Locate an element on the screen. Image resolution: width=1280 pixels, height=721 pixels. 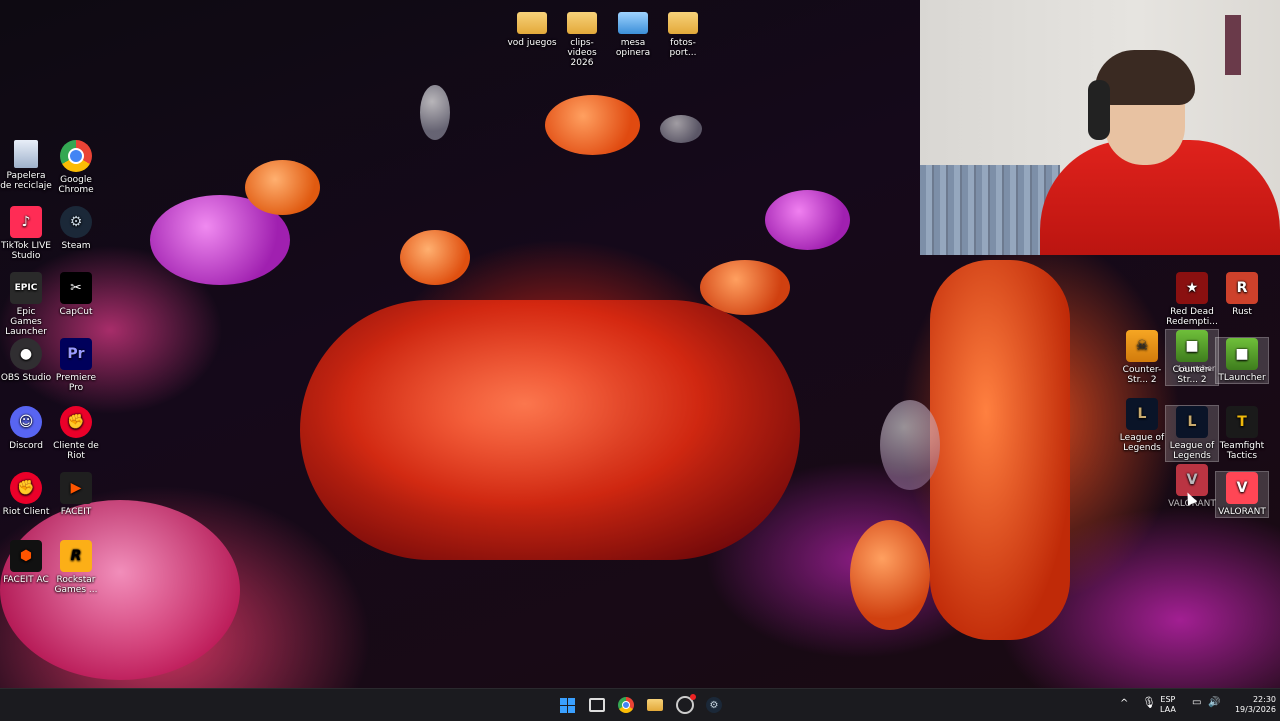
desktop-icon-tft: T Teamfight Tactics is located at coordinates (1242, 433).